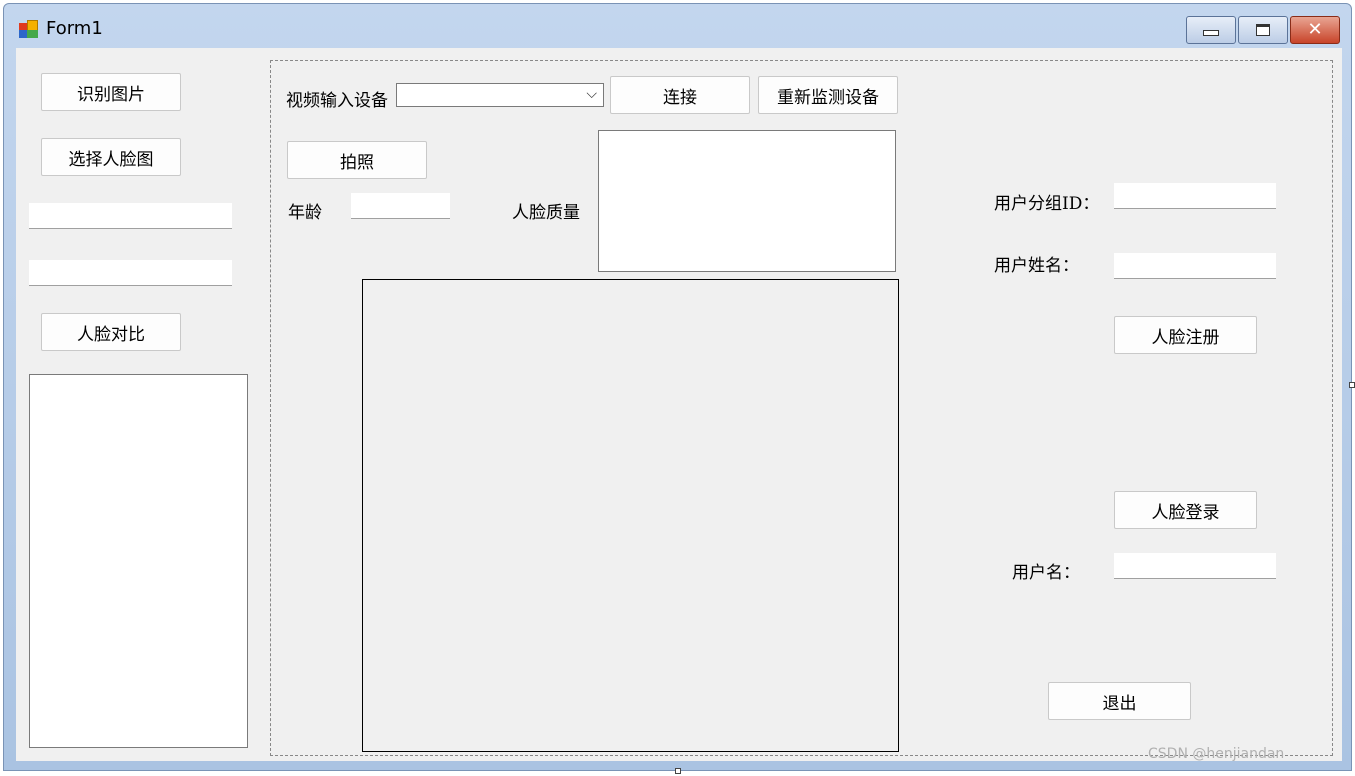  What do you see at coordinates (1036, 266) in the screenshot?
I see `username-label: 用户姓名：` at bounding box center [1036, 266].